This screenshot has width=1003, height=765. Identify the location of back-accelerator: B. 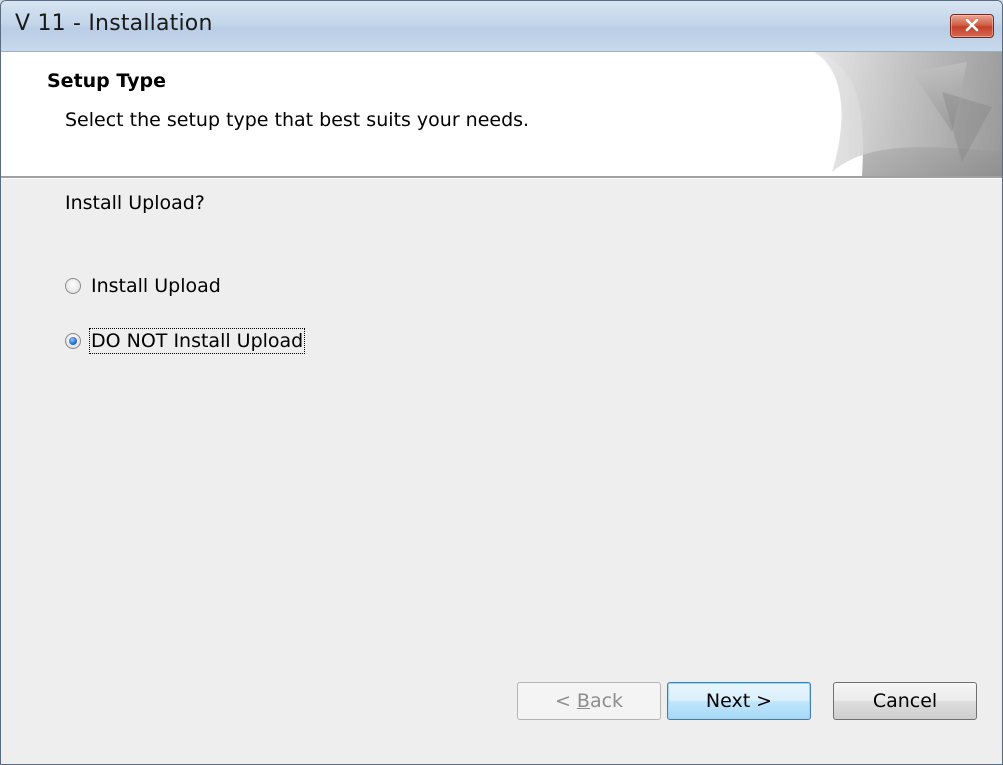
(583, 701).